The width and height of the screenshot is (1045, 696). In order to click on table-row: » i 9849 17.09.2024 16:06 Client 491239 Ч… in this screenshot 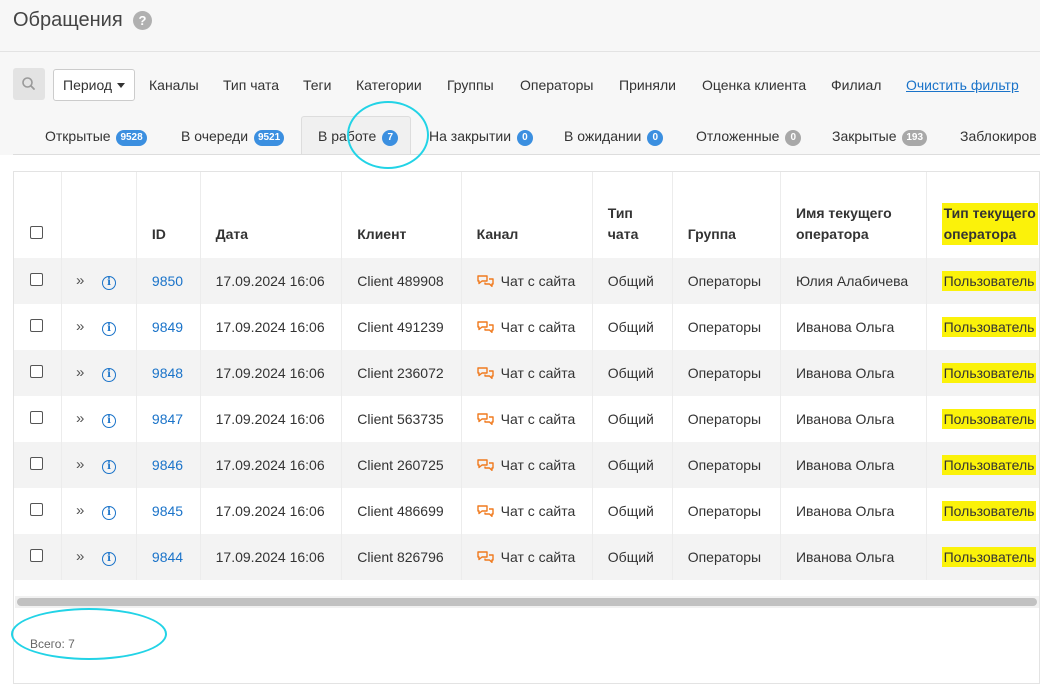, I will do `click(526, 327)`.